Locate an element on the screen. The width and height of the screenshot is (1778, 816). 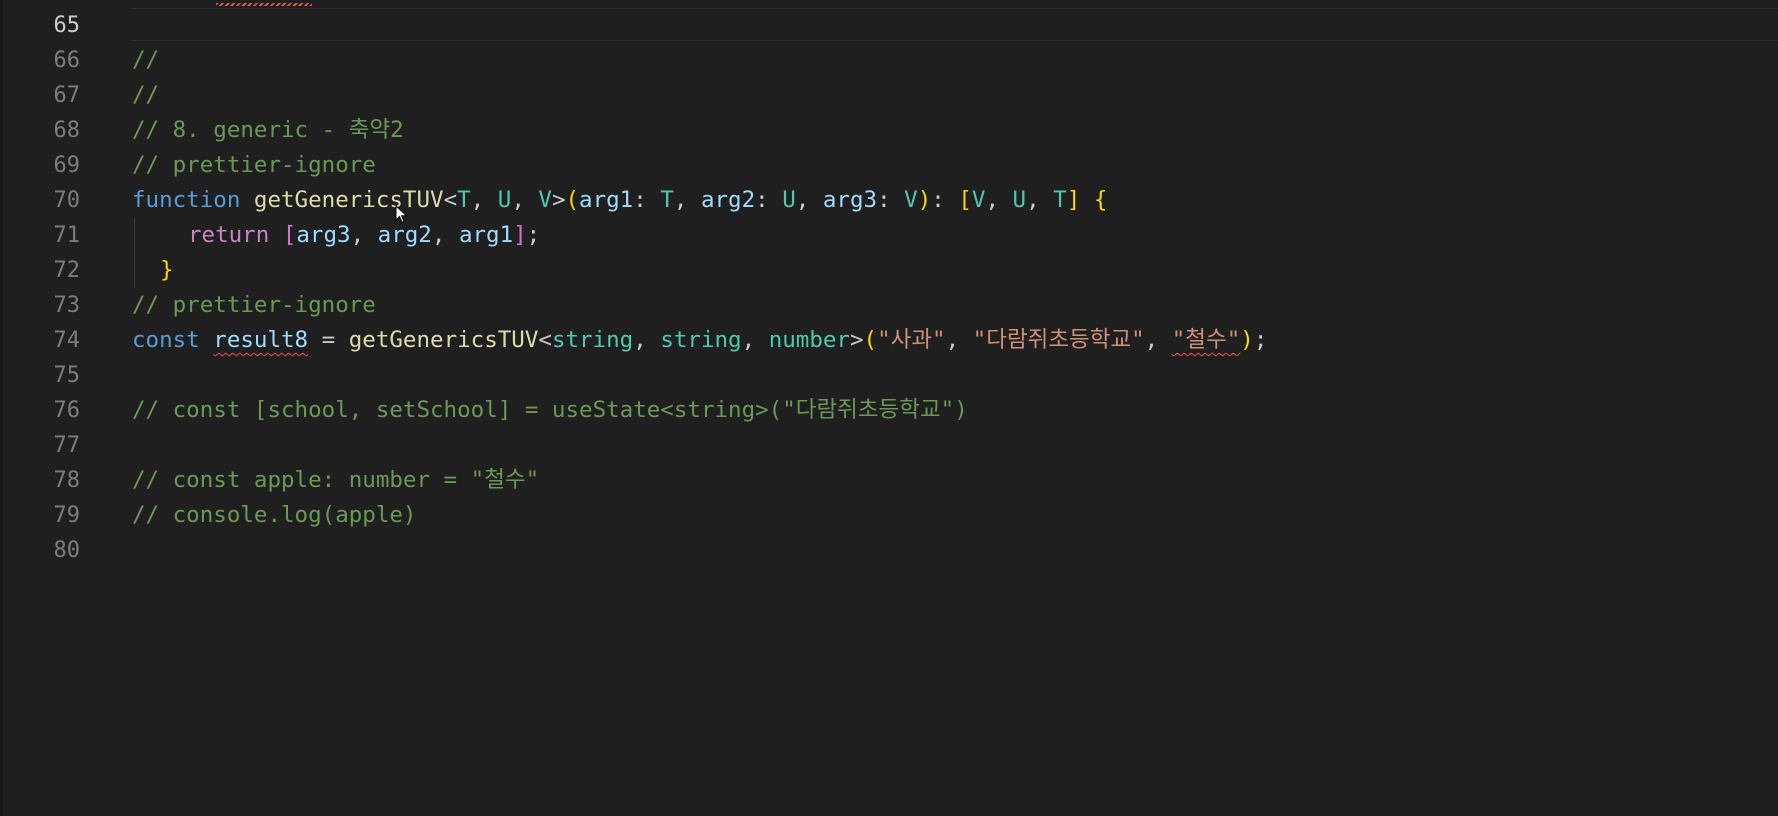
string-with-error: "철수" is located at coordinates (1206, 340).